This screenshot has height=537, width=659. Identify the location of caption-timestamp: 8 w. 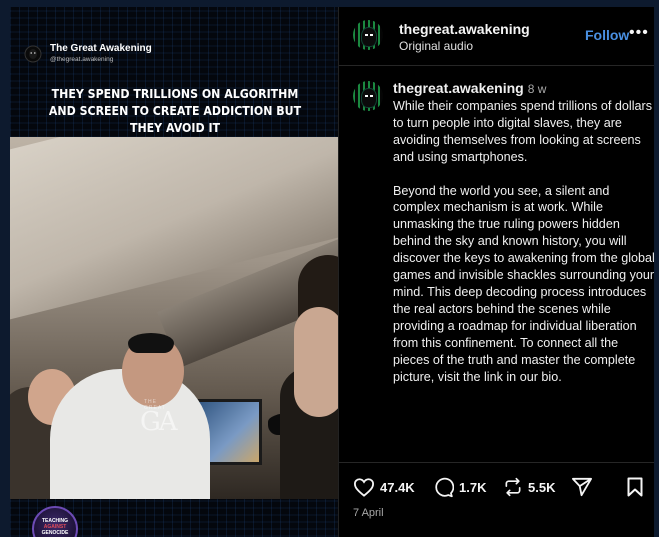
(537, 89).